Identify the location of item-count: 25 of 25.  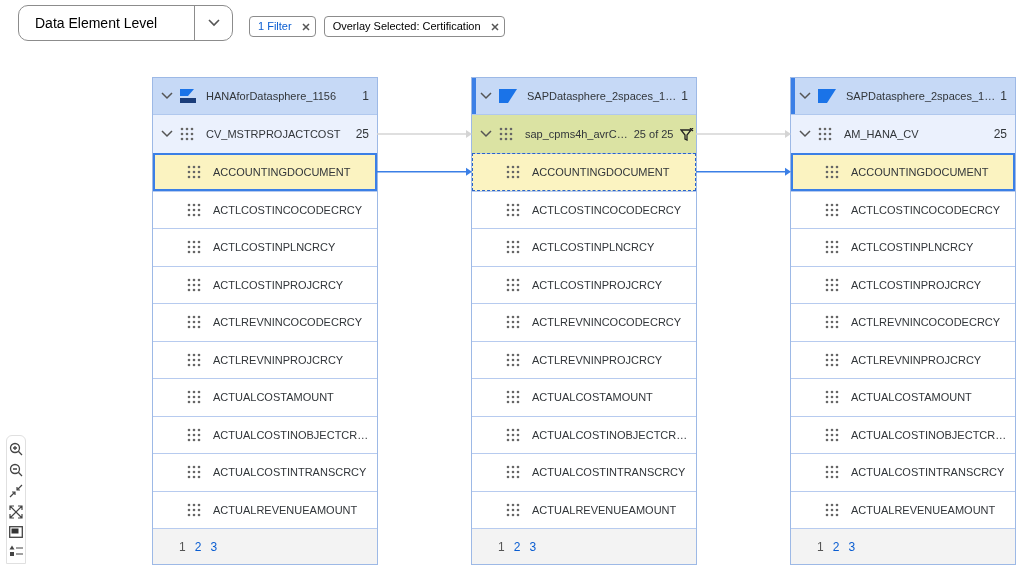
(653, 134).